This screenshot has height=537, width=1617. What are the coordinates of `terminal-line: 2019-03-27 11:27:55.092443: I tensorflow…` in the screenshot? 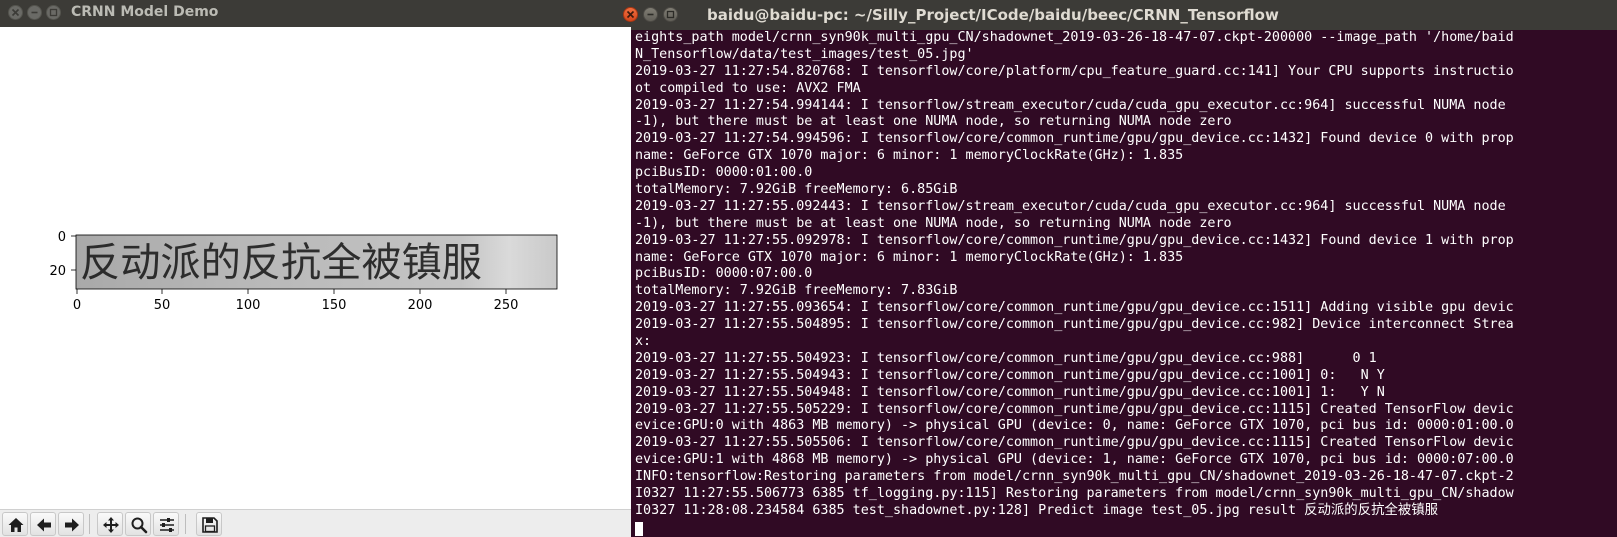 It's located at (1074, 206).